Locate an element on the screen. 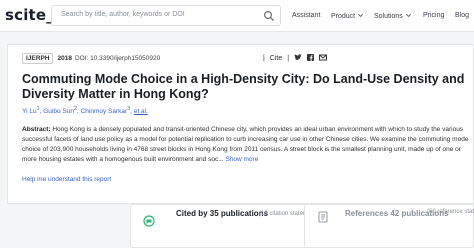 The height and width of the screenshot is (248, 474). references-label: References 42 publications is located at coordinates (397, 213).